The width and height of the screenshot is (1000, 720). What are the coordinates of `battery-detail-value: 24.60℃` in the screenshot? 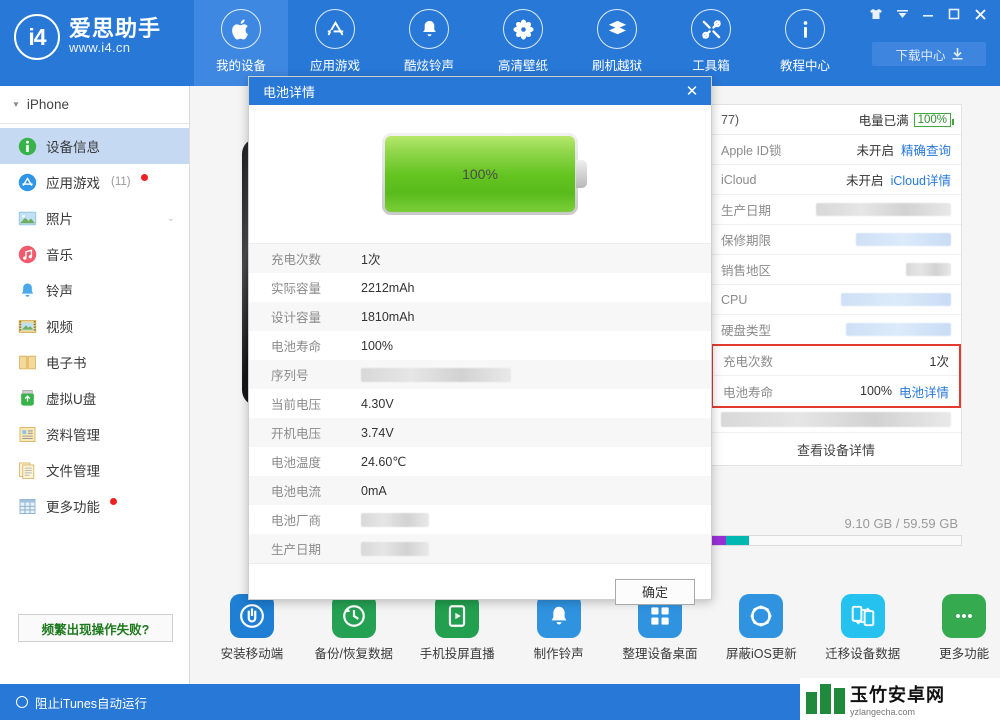 It's located at (384, 462).